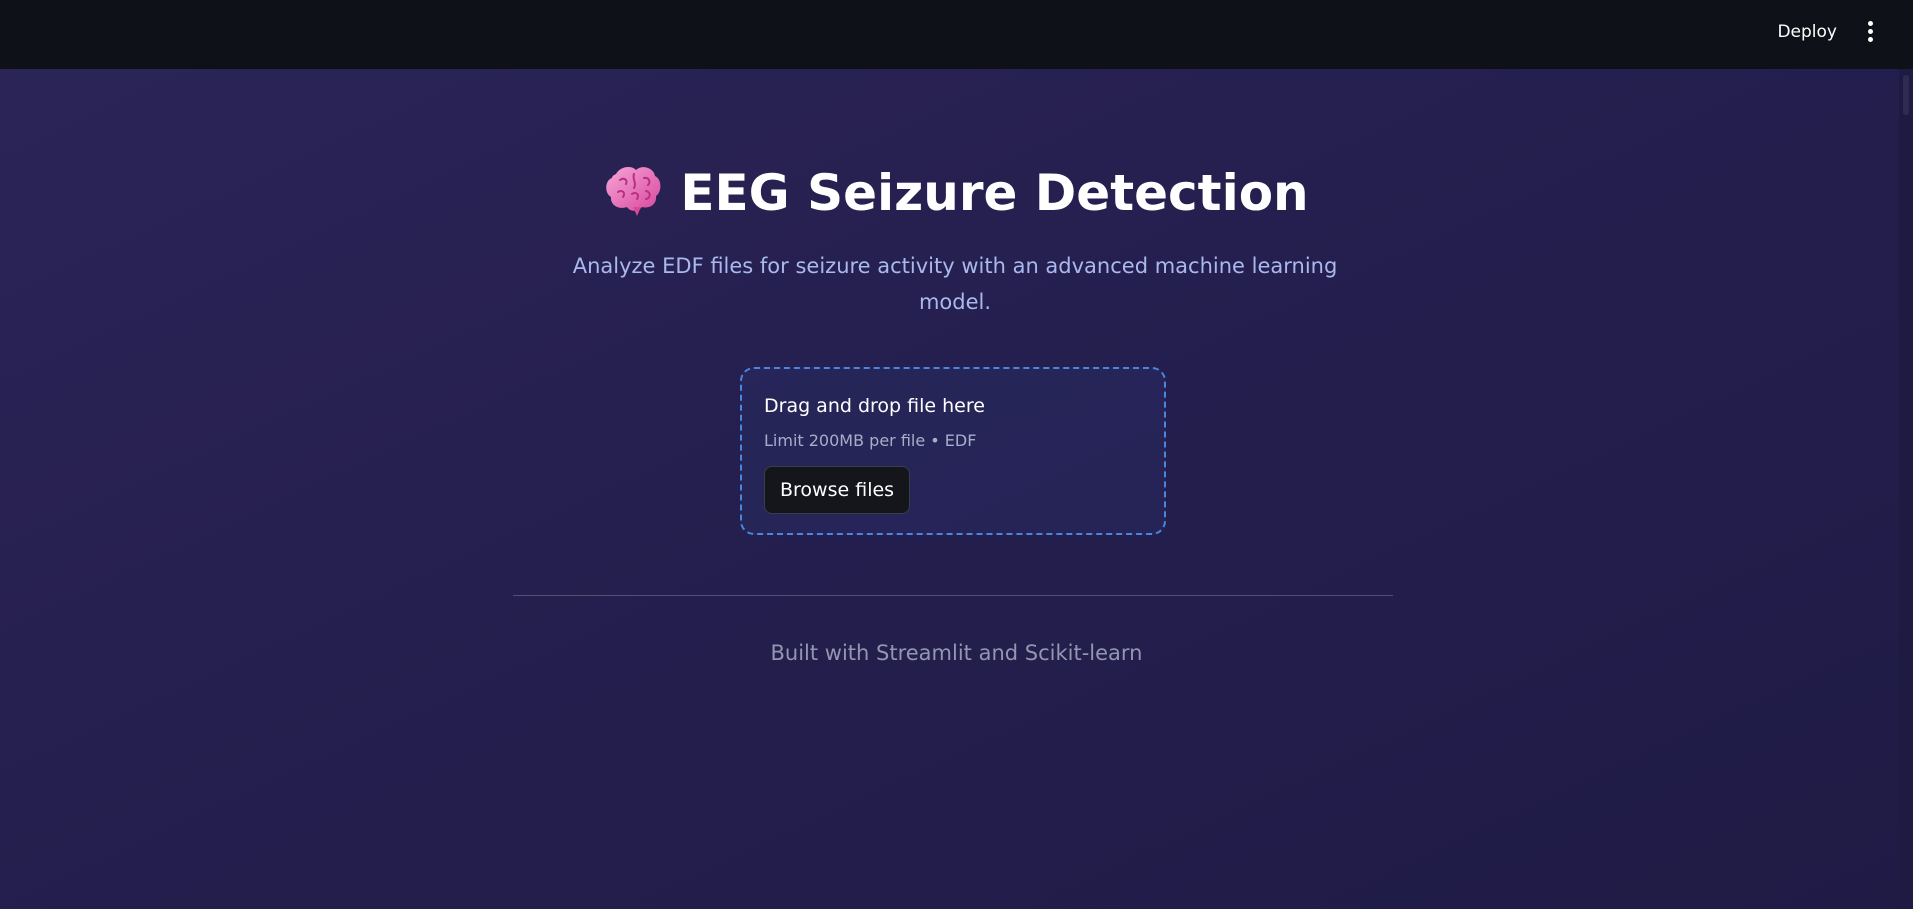  Describe the element at coordinates (956, 653) in the screenshot. I see `footer-text: Built with Streamlit and Scikit-learn` at that location.